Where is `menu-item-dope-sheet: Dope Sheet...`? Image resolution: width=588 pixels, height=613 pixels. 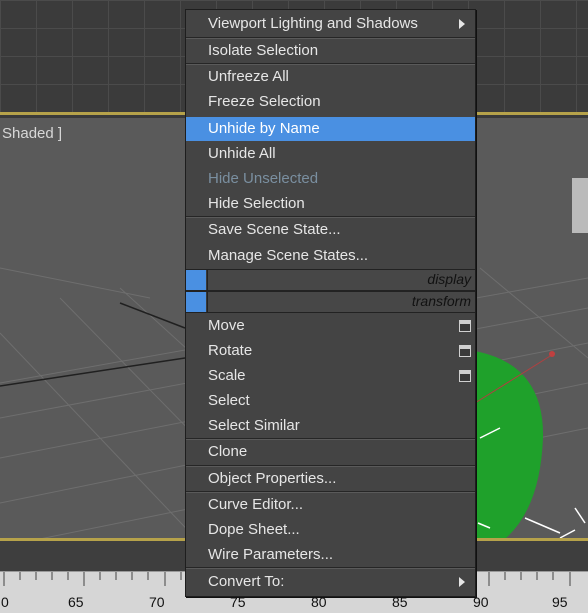
menu-item-dope-sheet: Dope Sheet... is located at coordinates (330, 530).